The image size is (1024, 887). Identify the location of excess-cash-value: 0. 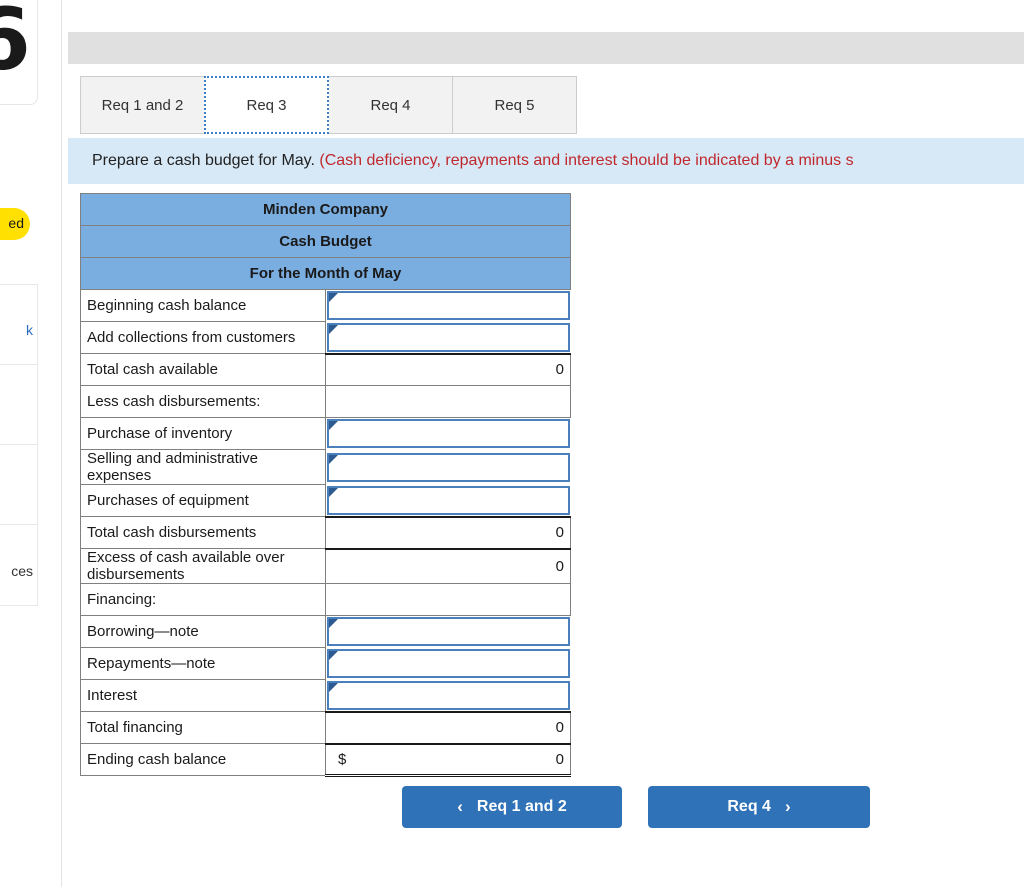
(448, 565).